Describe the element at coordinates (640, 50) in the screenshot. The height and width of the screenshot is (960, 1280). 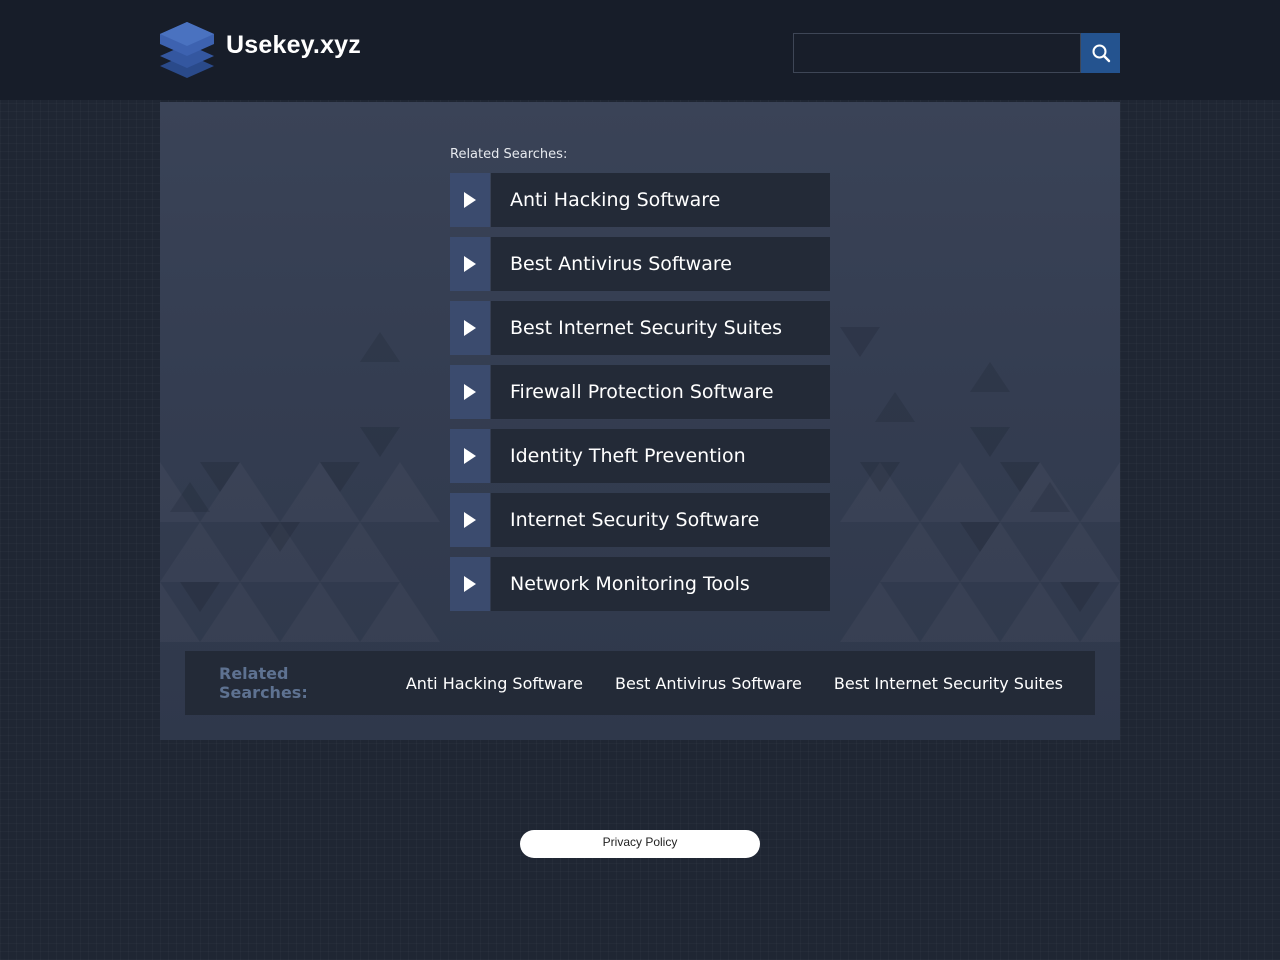
I see `site-header: Usekey.xyz` at that location.